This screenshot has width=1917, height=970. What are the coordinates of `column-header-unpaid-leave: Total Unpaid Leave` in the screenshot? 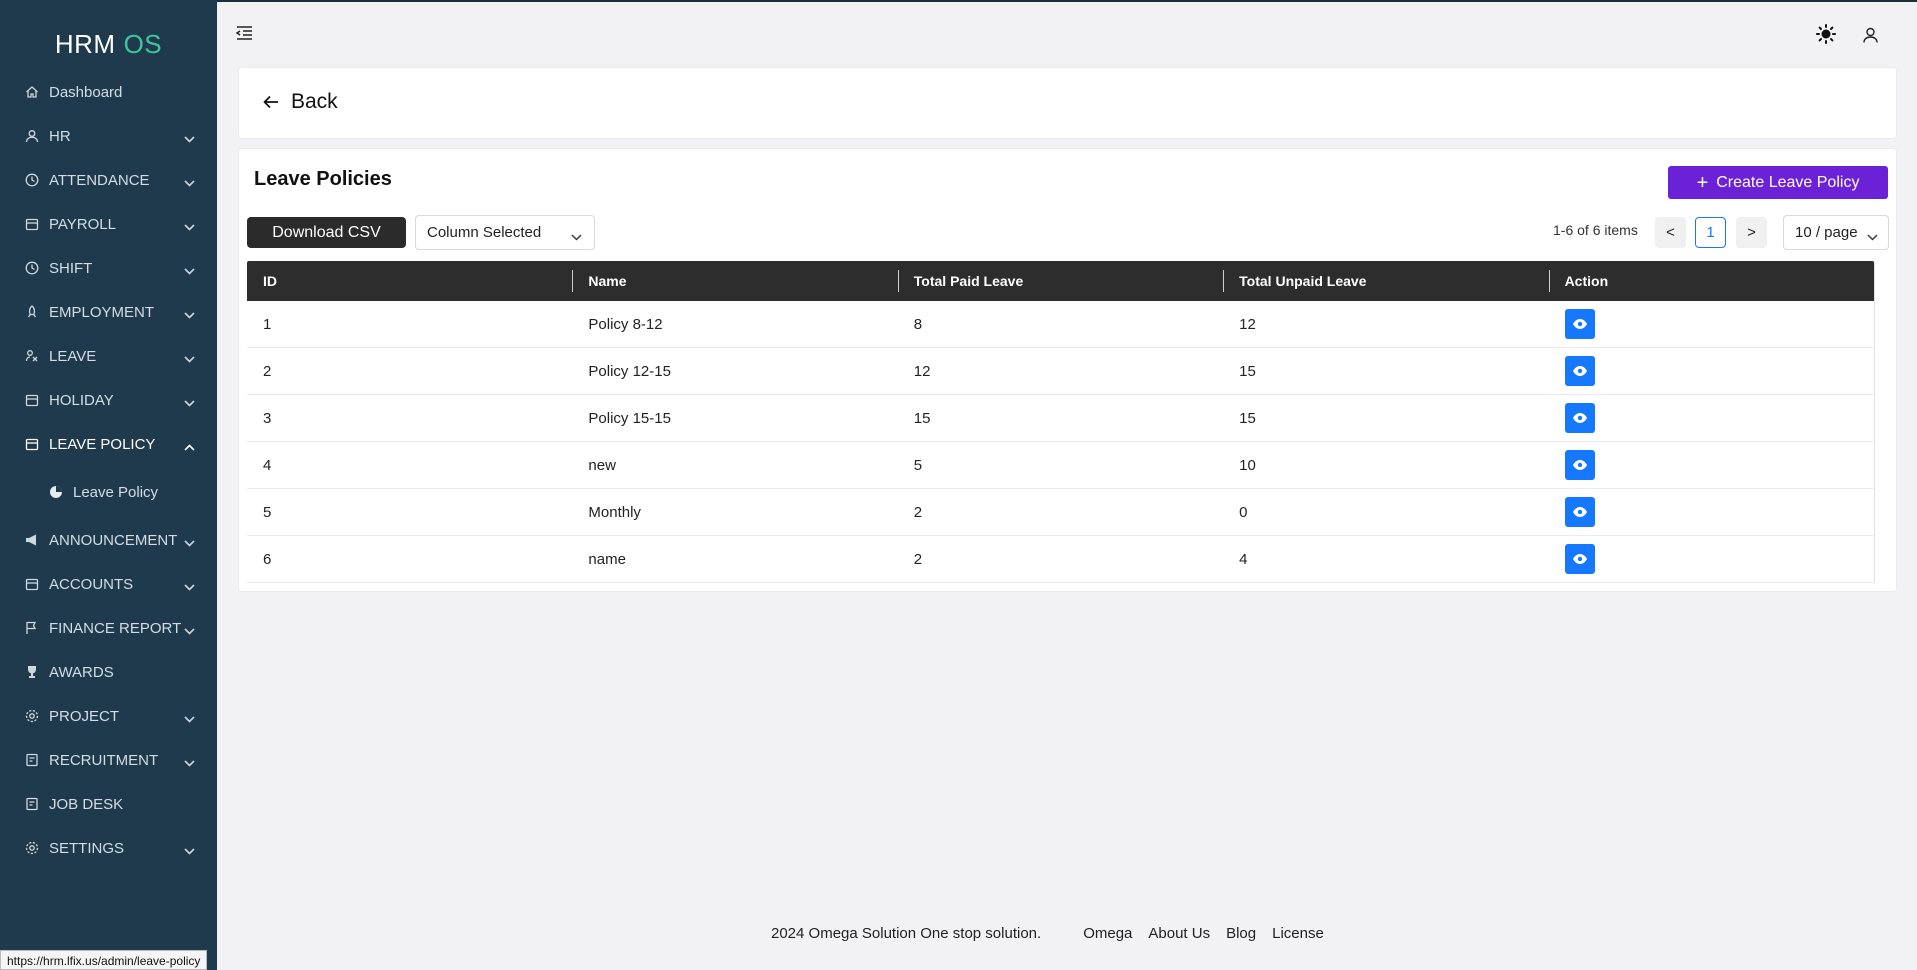 It's located at (1385, 281).